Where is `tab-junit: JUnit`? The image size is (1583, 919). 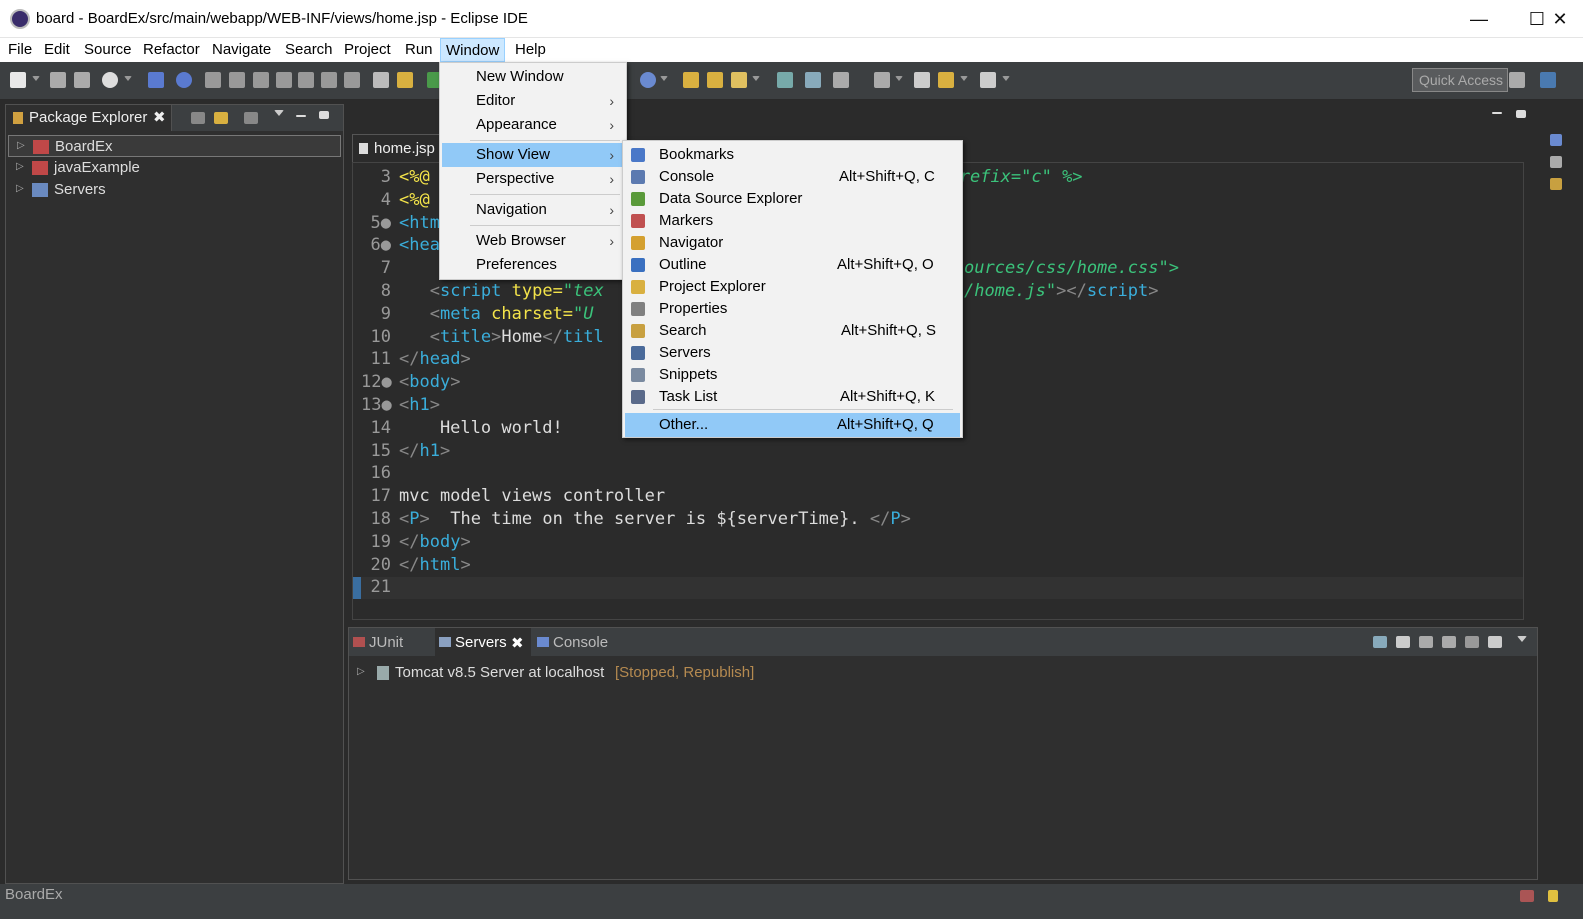
tab-junit: JUnit is located at coordinates (390, 642).